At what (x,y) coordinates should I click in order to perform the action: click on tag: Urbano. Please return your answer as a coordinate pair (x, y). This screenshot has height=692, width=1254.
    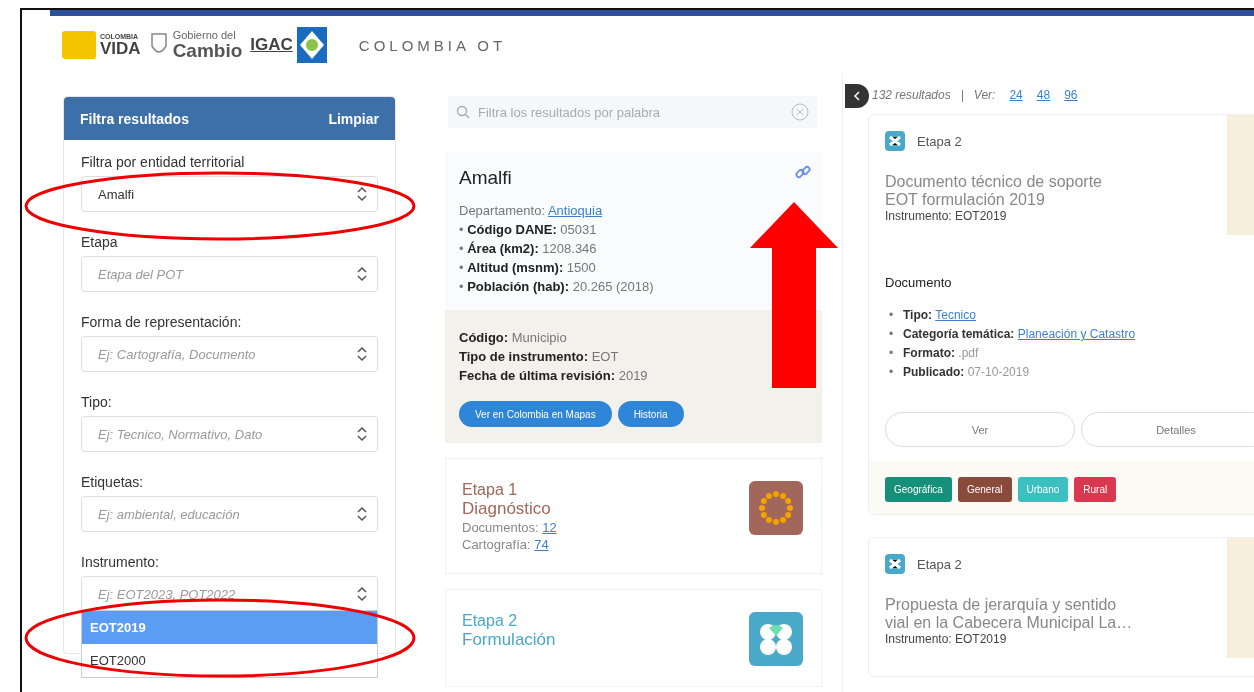
    Looking at the image, I should click on (1043, 489).